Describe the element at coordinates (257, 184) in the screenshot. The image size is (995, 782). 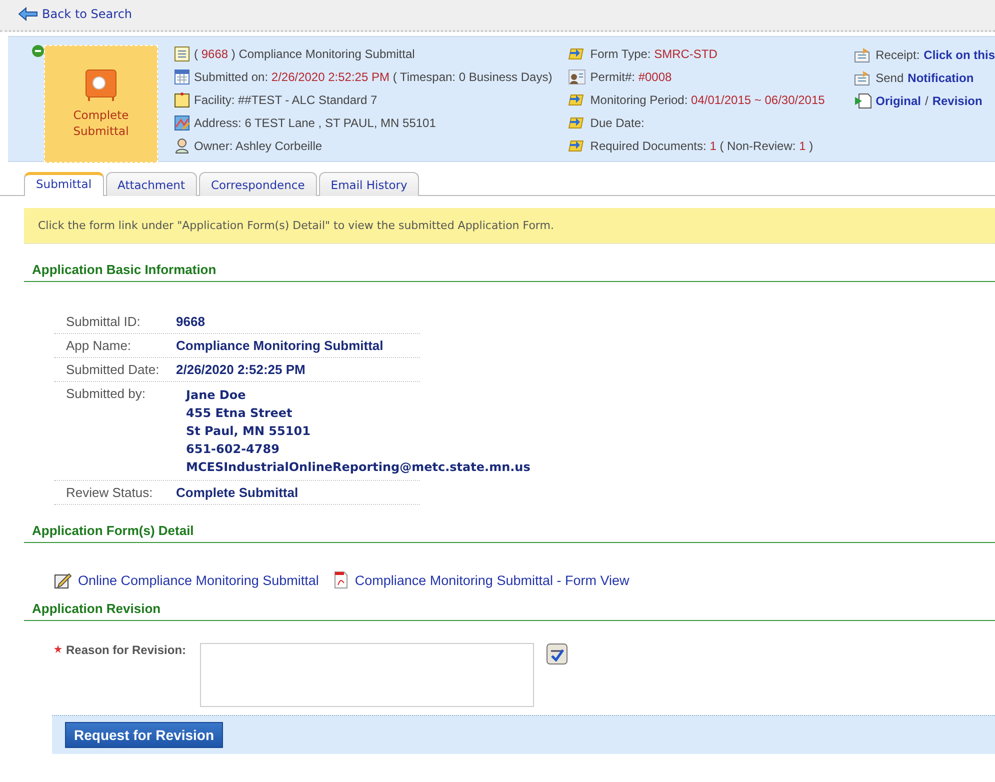
I see `tab: Correspondence` at that location.